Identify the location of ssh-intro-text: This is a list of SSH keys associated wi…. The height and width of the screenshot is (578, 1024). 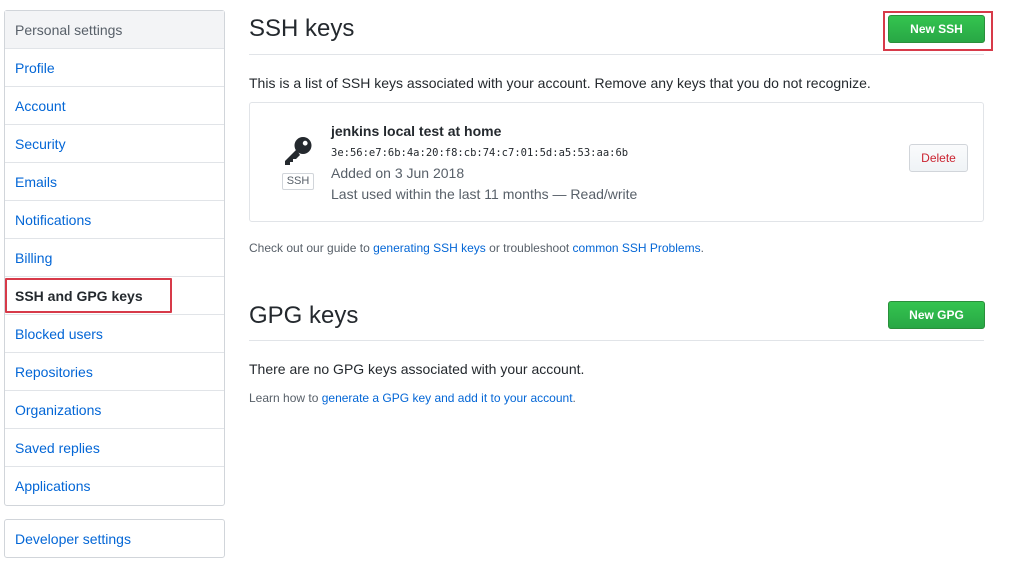
(560, 83).